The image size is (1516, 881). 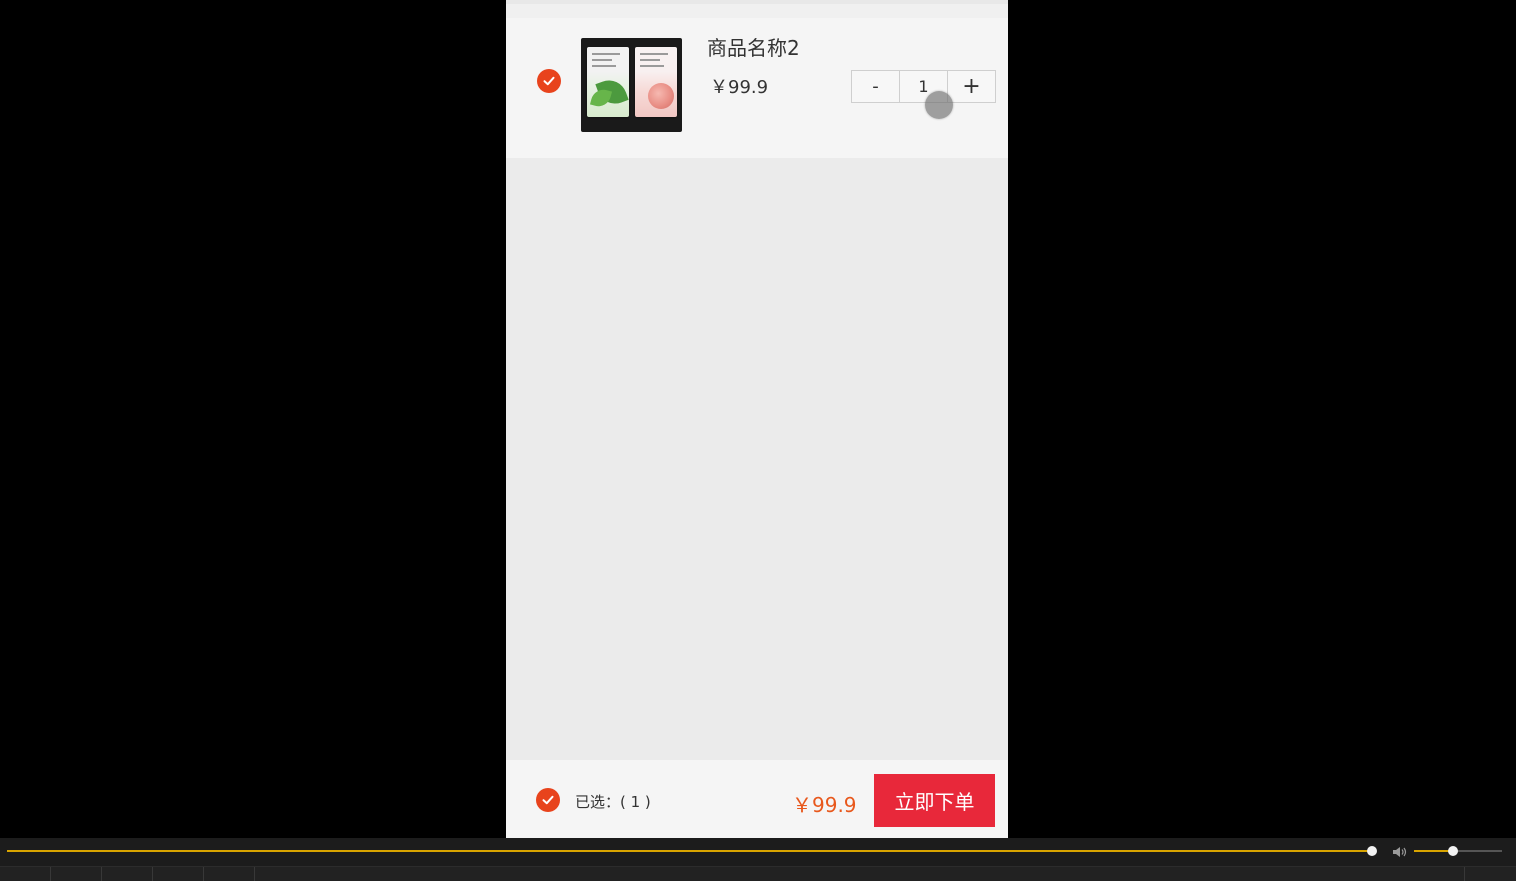 What do you see at coordinates (757, 11) in the screenshot?
I see `top-gap` at bounding box center [757, 11].